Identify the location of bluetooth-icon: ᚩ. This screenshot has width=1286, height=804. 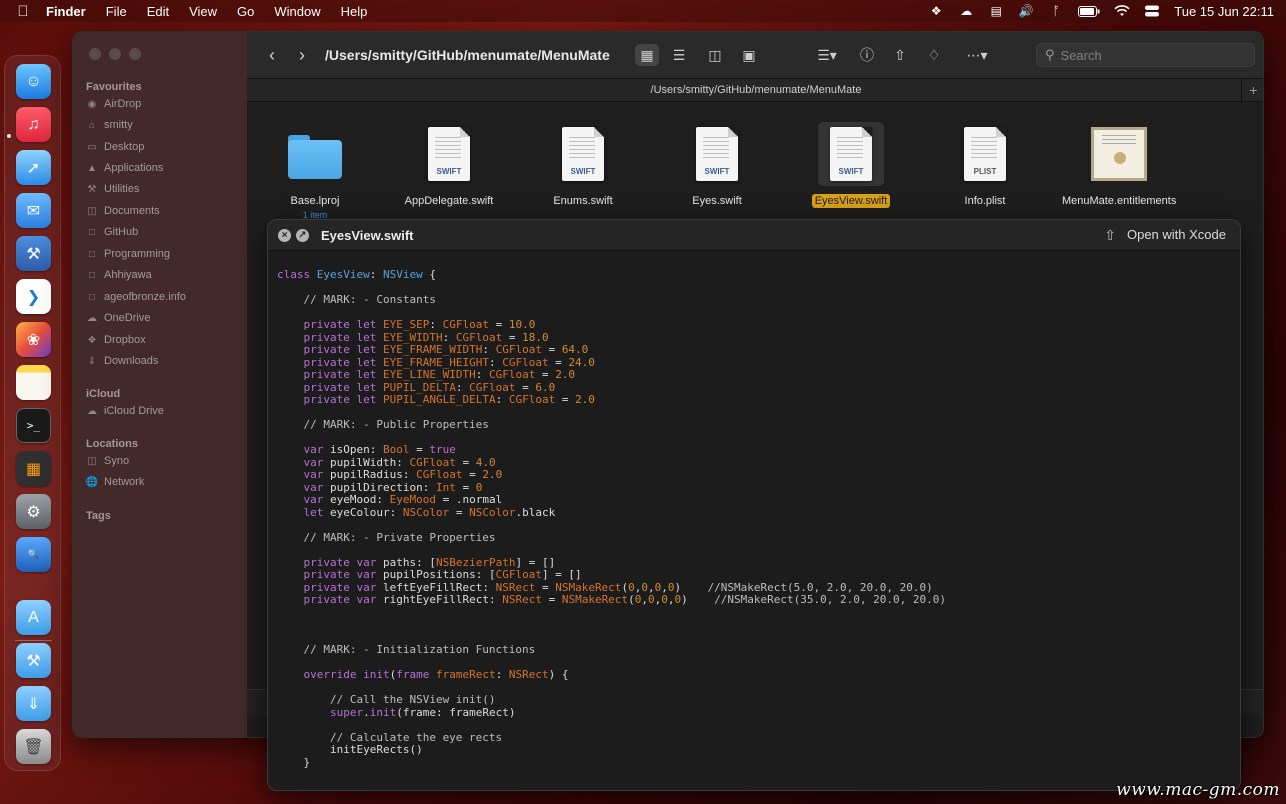
(1056, 11).